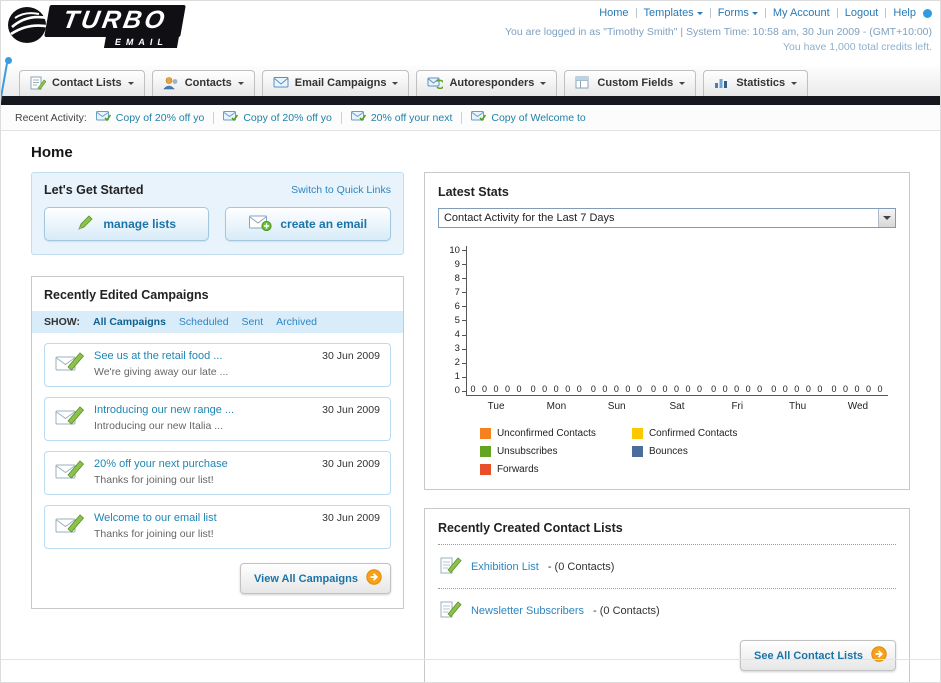 The height and width of the screenshot is (683, 941). I want to click on filter-tab-scheduled: Scheduled, so click(204, 322).